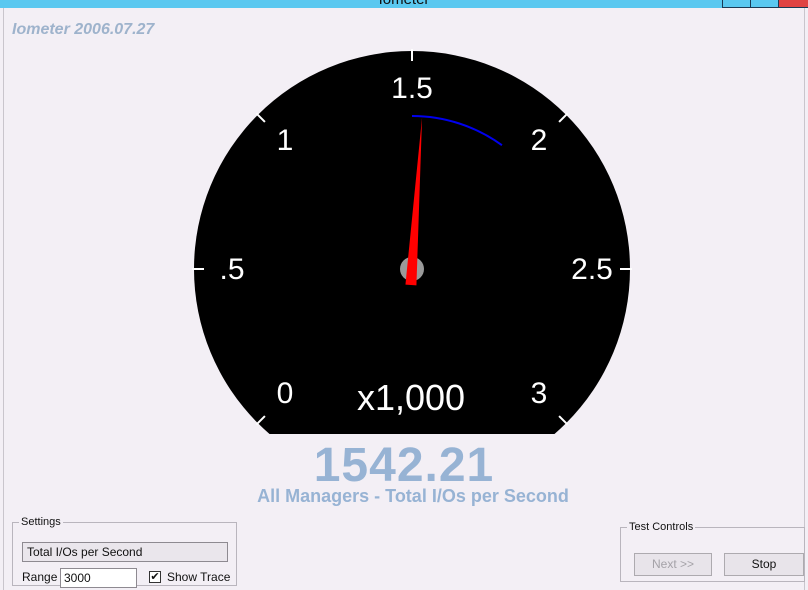  What do you see at coordinates (404, 465) in the screenshot?
I see `reading-value: 1542.21` at bounding box center [404, 465].